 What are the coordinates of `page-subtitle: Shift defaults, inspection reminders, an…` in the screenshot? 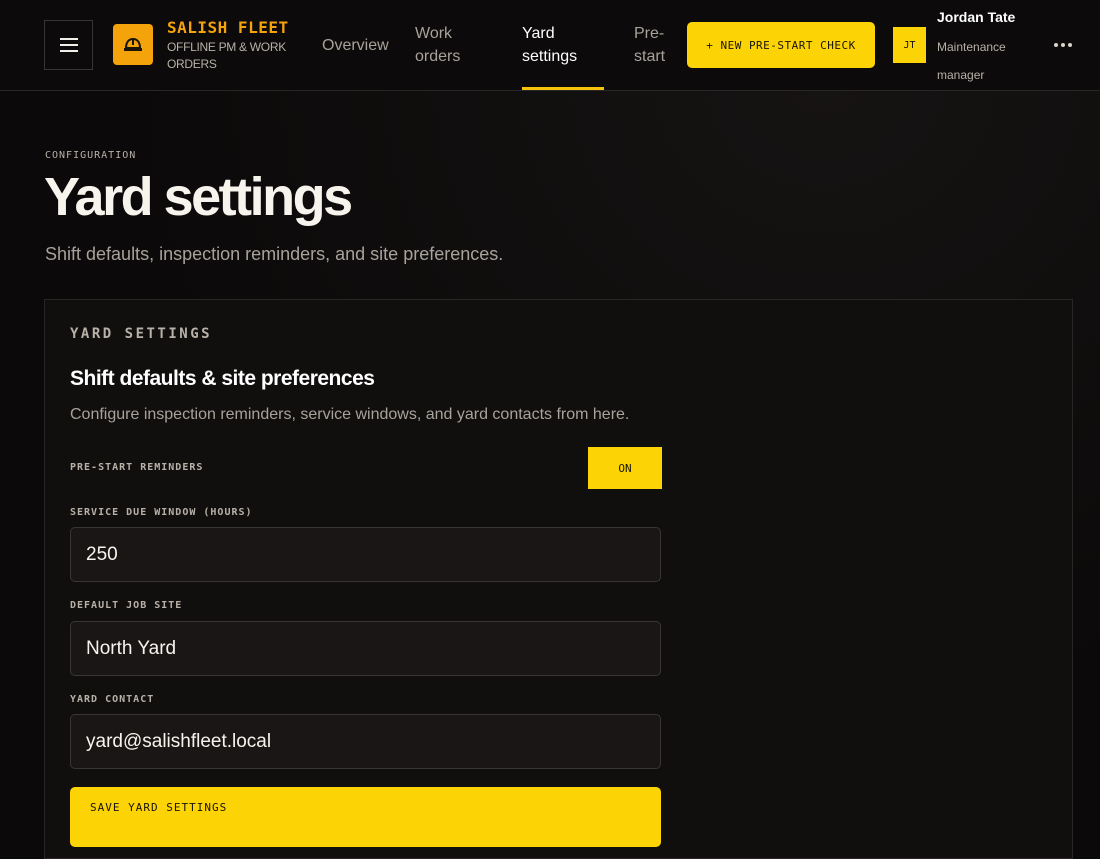 It's located at (274, 254).